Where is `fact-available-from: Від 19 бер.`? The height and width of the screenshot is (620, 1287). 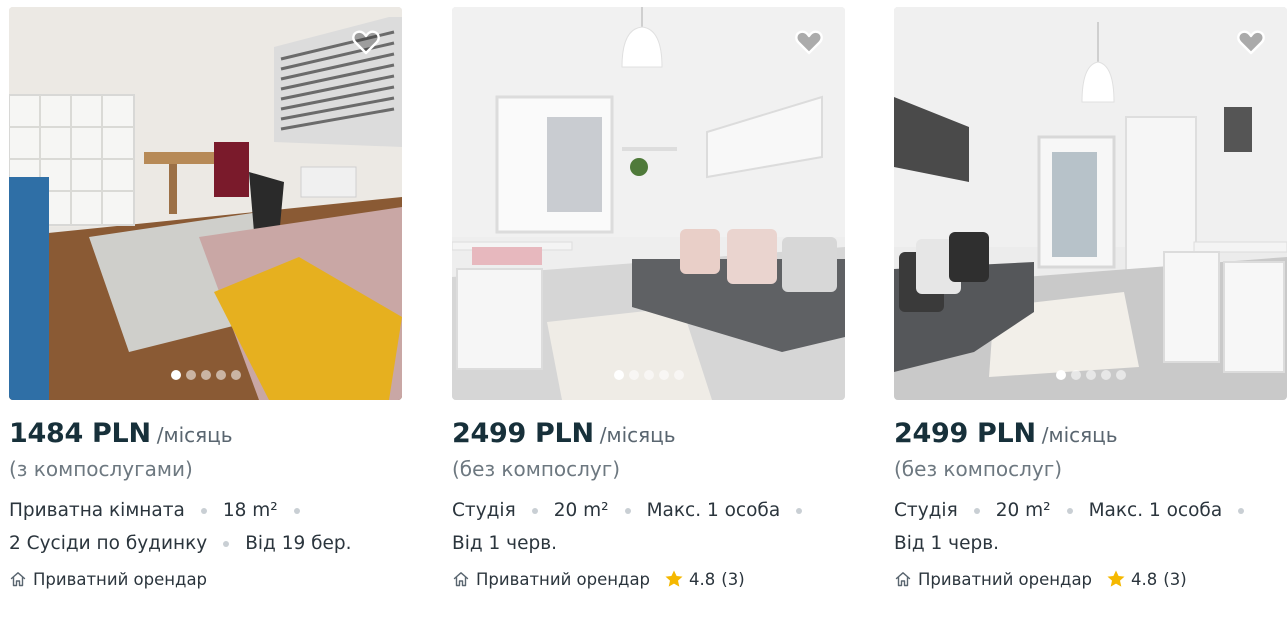
fact-available-from: Від 19 бер. is located at coordinates (298, 543).